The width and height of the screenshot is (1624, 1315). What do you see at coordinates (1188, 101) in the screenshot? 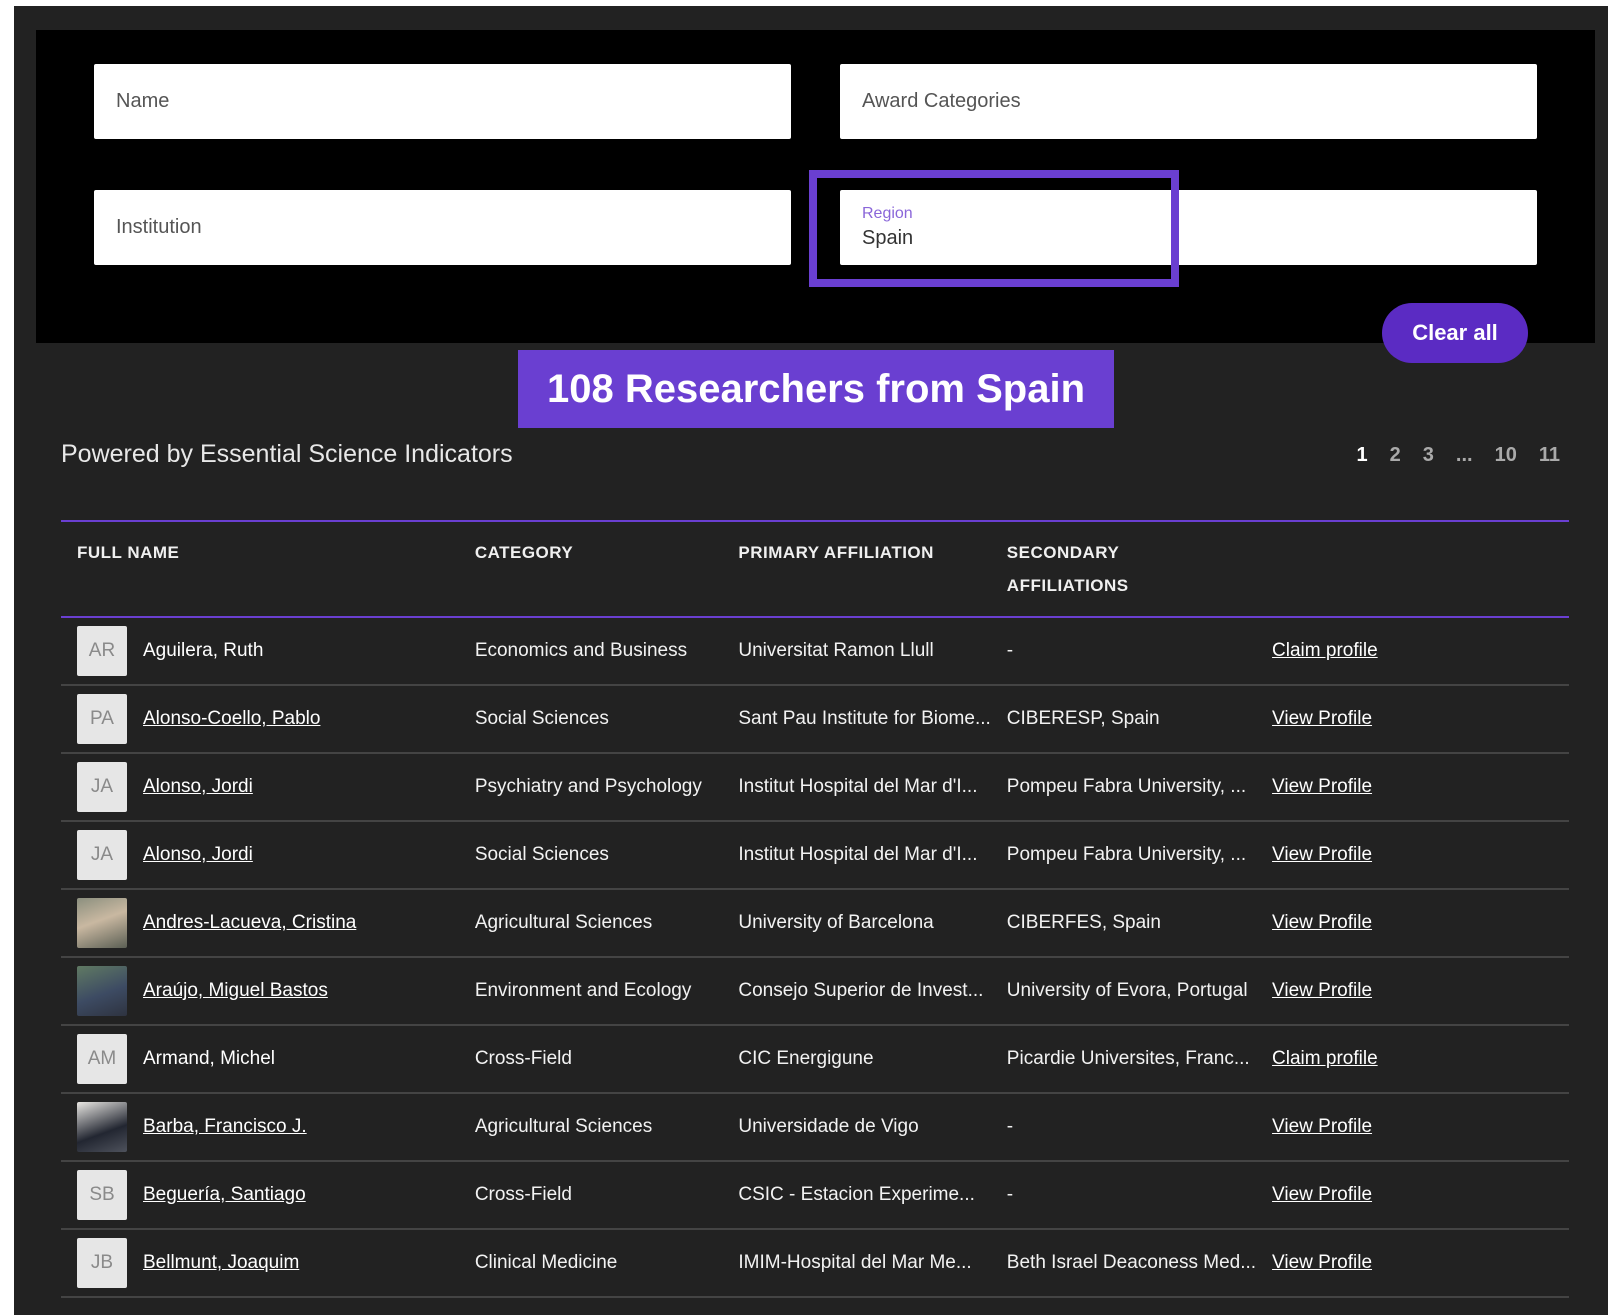
I see `award-categories-dropdown: Award Categories` at bounding box center [1188, 101].